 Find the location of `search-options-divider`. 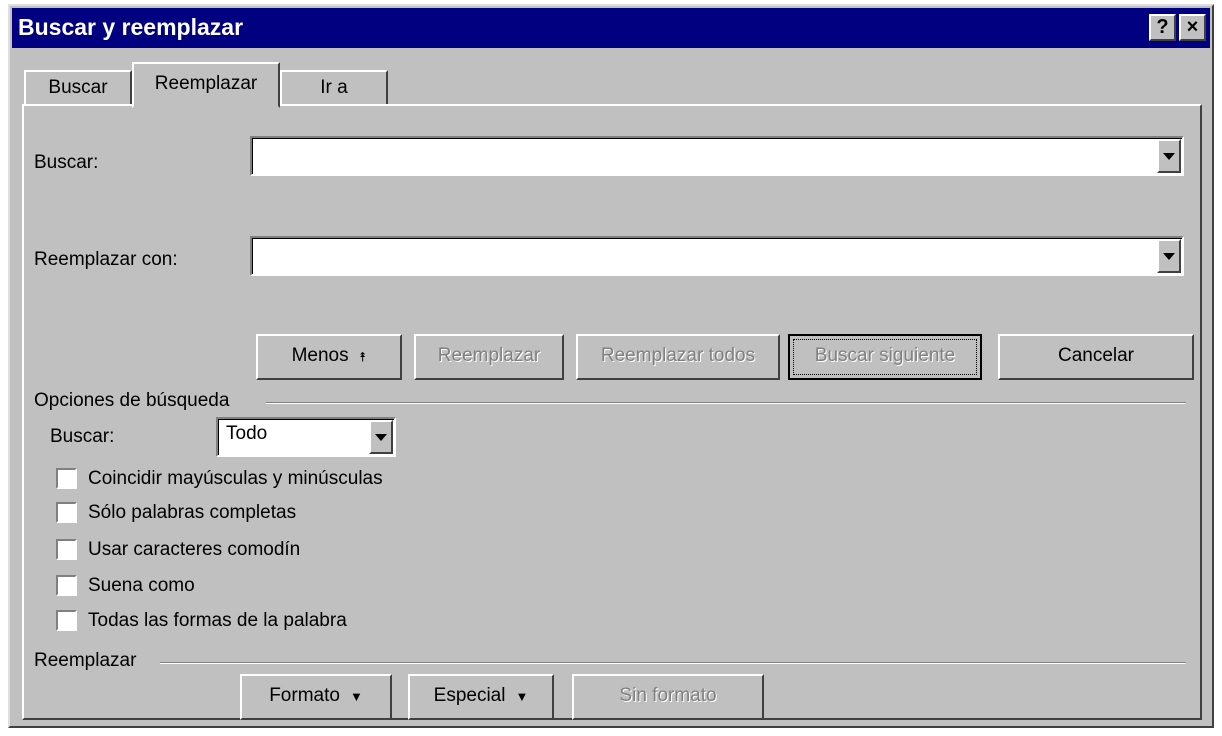

search-options-divider is located at coordinates (726, 403).